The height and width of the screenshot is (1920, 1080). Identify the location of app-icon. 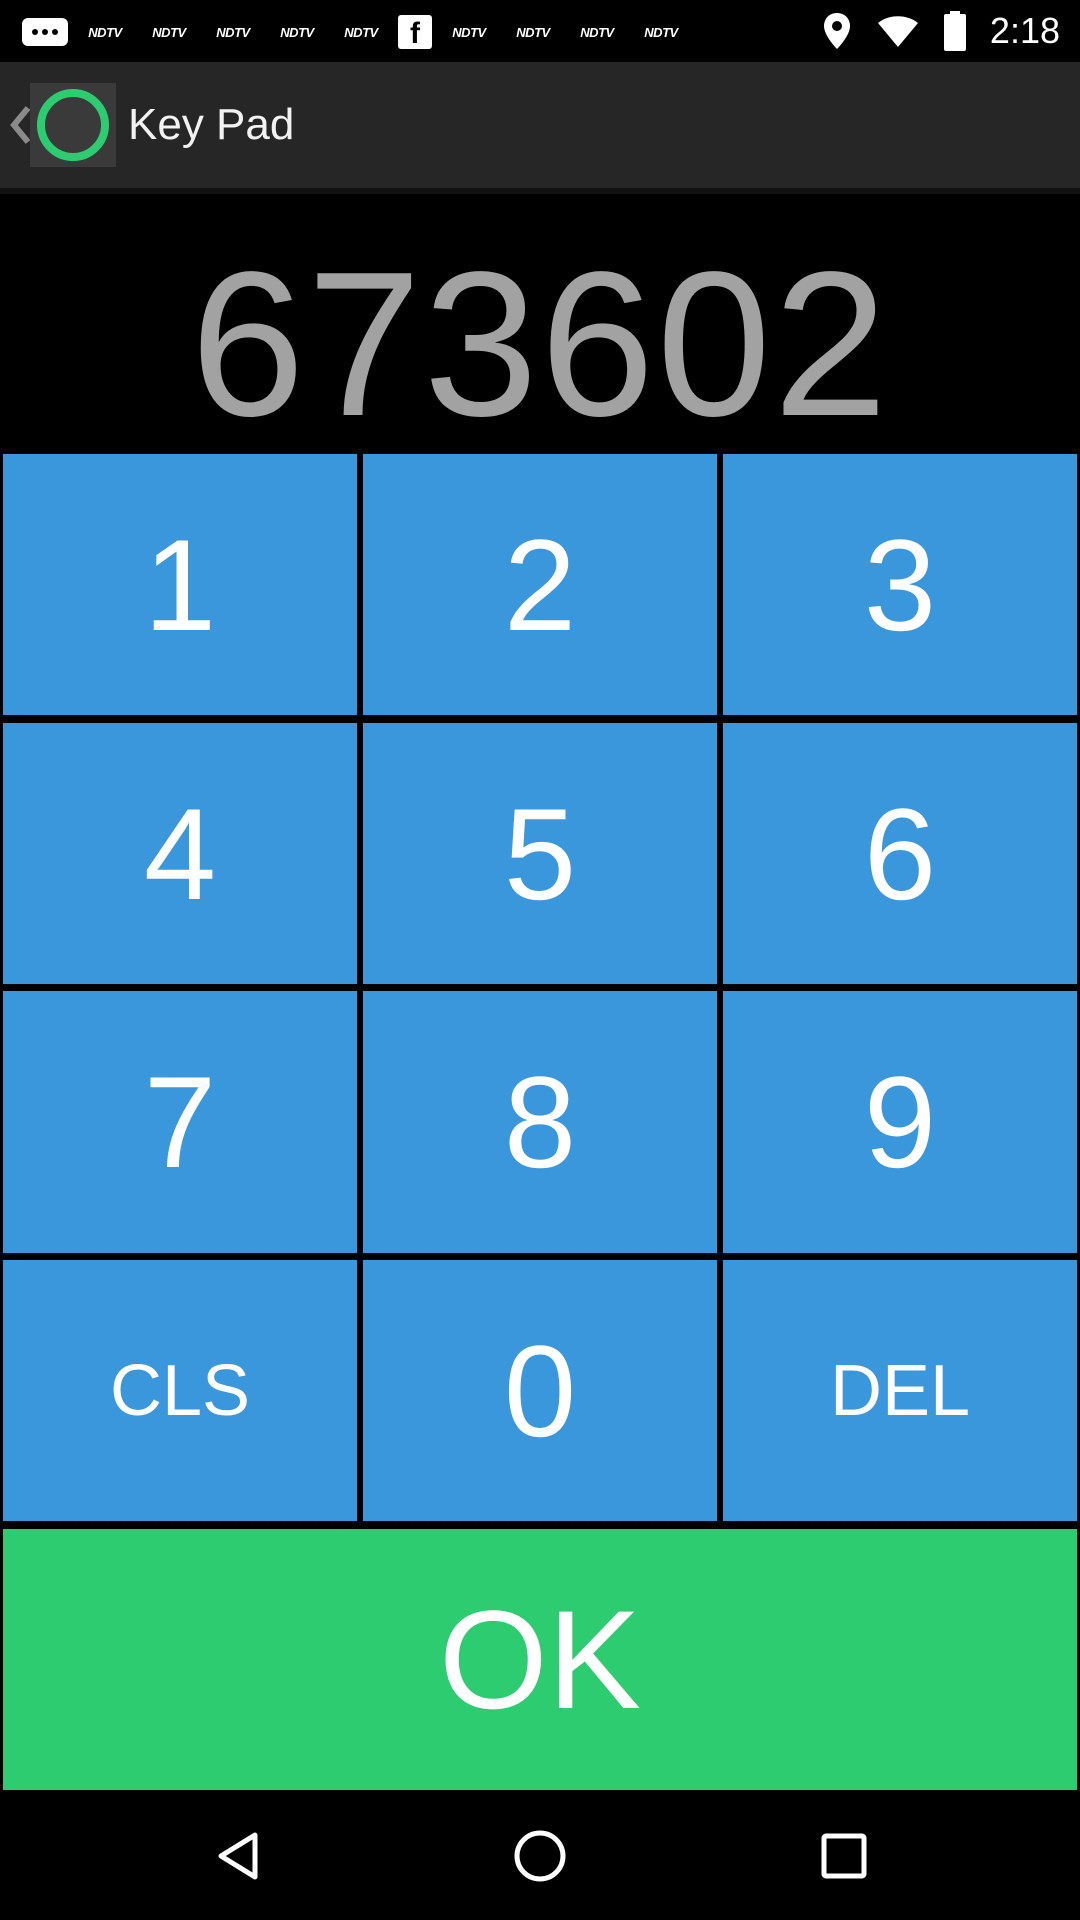
(73, 125).